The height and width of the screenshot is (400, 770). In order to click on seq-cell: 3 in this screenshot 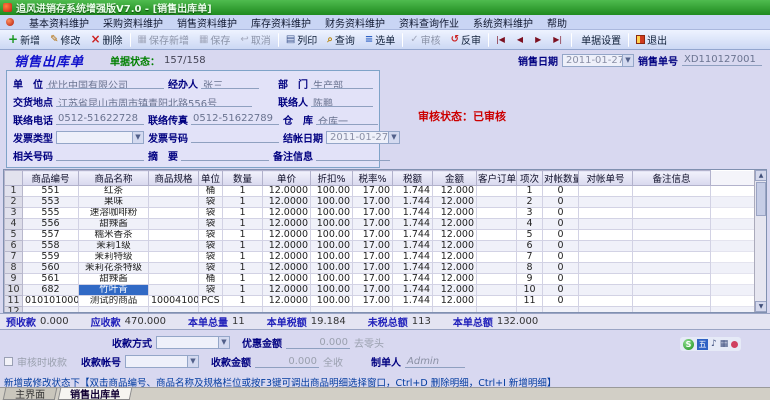, I will do `click(529, 213)`.